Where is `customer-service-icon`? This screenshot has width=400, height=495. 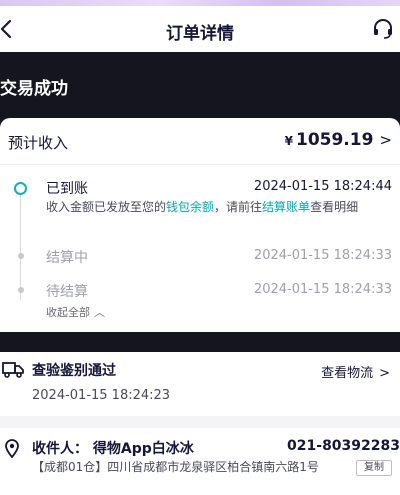
customer-service-icon is located at coordinates (383, 29).